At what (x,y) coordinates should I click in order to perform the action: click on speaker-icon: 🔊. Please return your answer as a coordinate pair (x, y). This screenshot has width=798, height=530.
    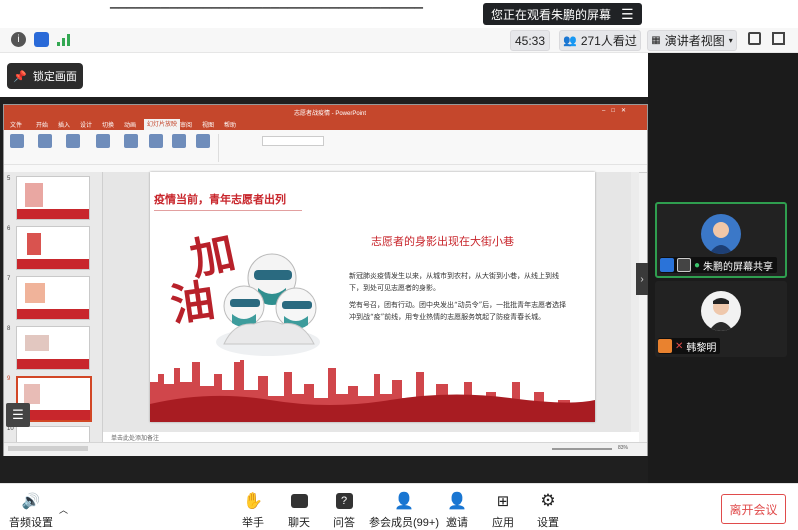
    Looking at the image, I should click on (31, 501).